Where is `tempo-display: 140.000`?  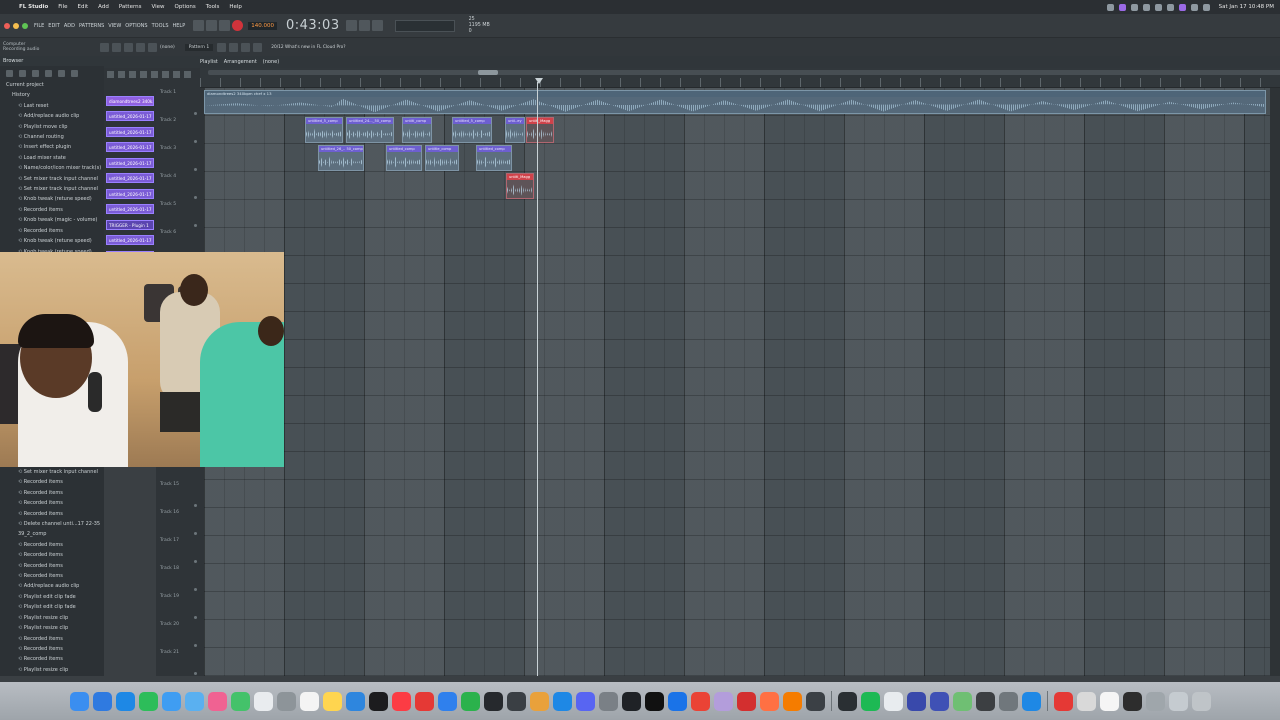
tempo-display: 140.000 is located at coordinates (262, 25).